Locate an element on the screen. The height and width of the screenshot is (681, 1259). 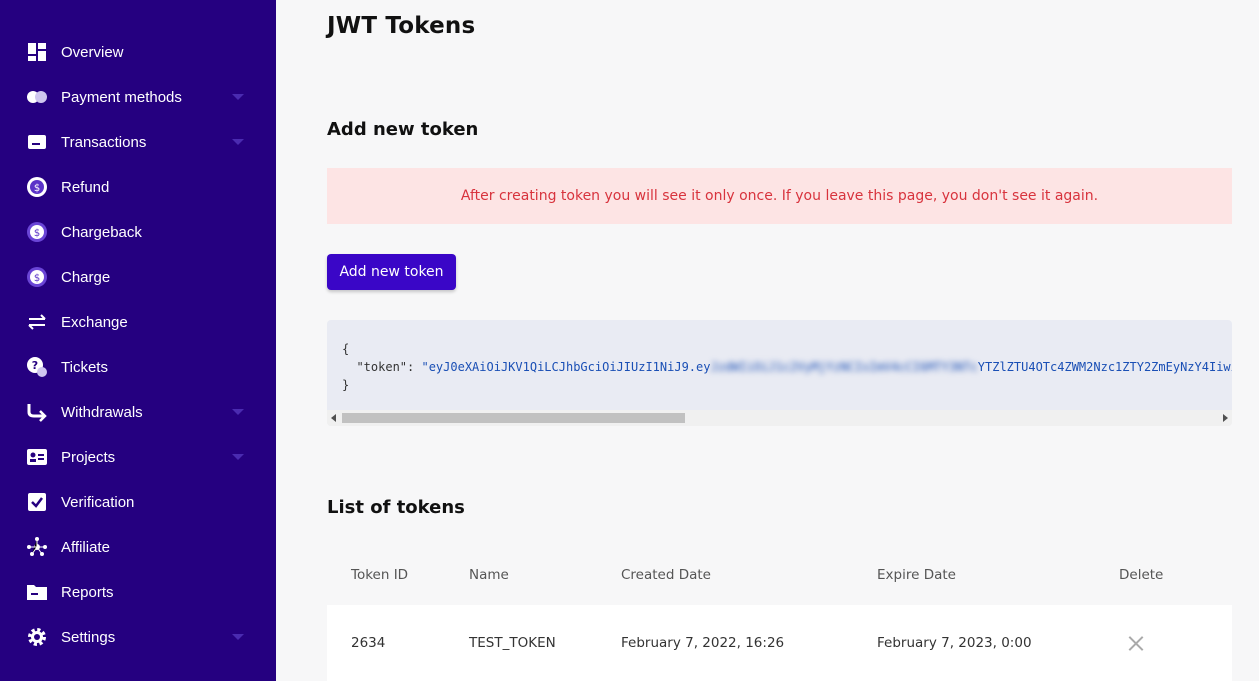
column-header-expire-date: Expire Date is located at coordinates (916, 575).